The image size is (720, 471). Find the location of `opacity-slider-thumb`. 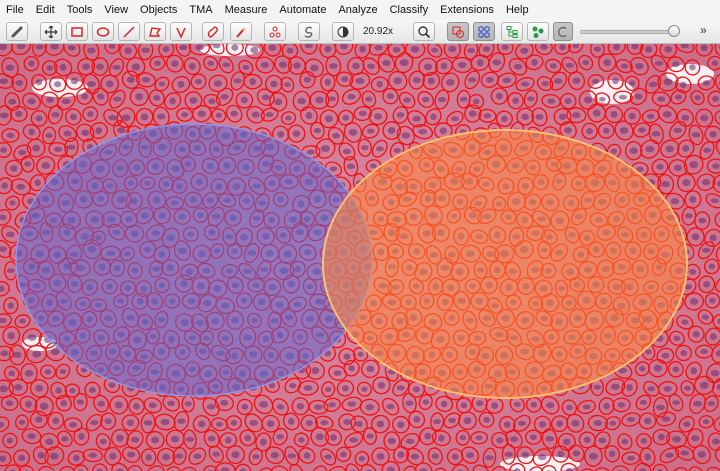

opacity-slider-thumb is located at coordinates (674, 31).